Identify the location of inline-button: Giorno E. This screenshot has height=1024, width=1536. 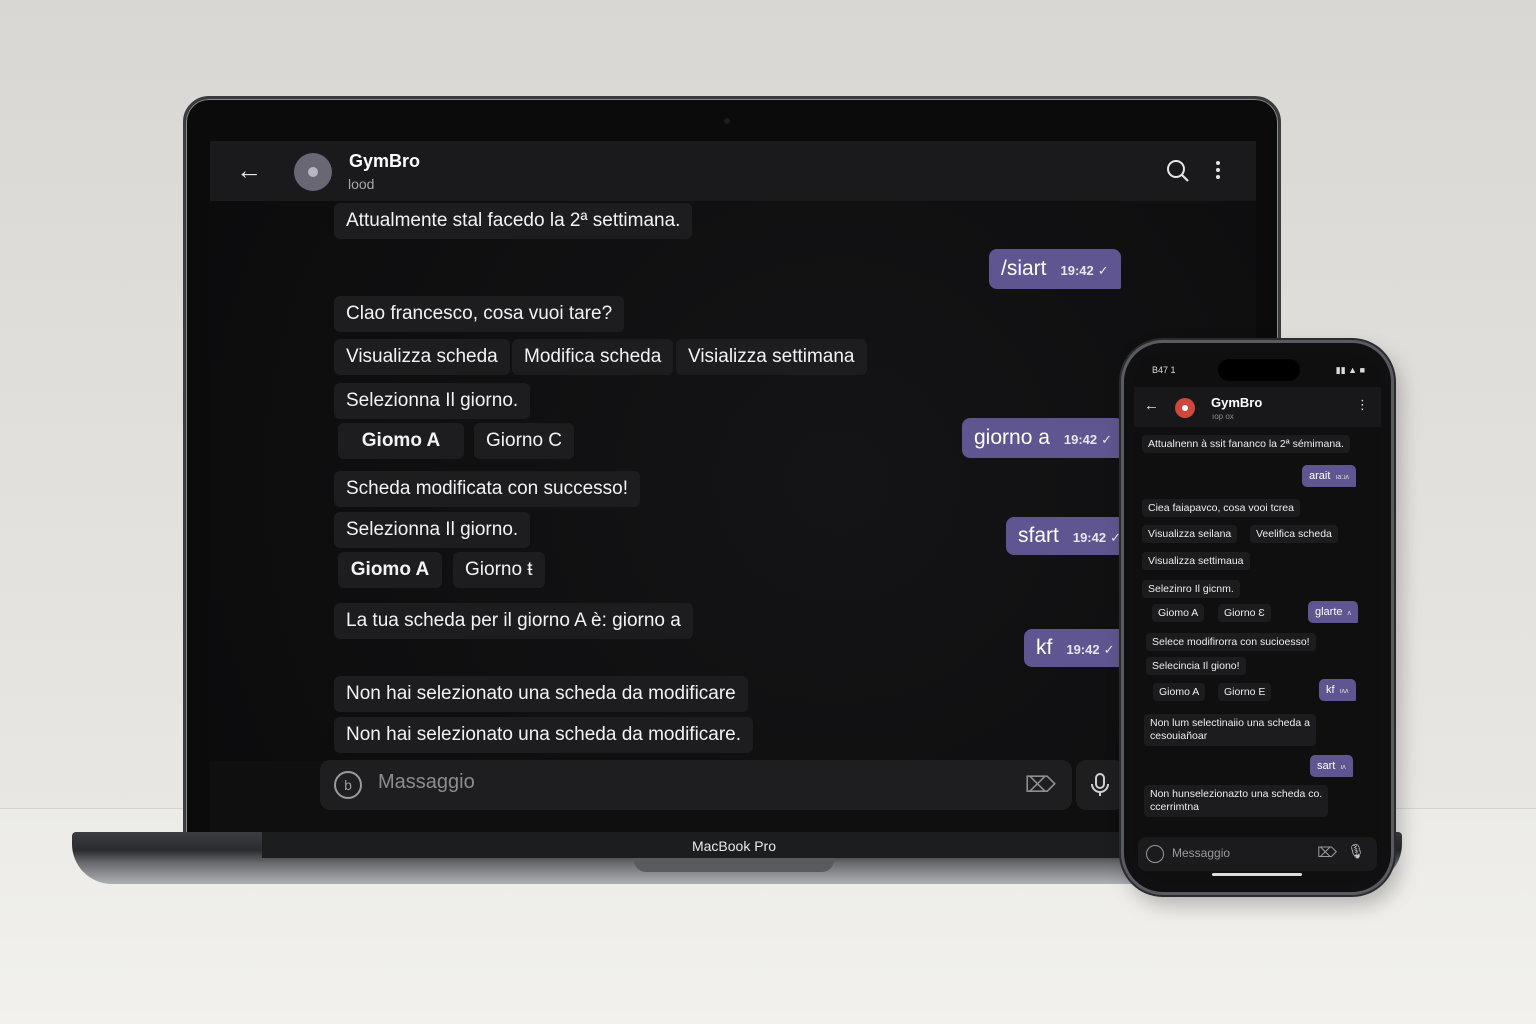
(1245, 692).